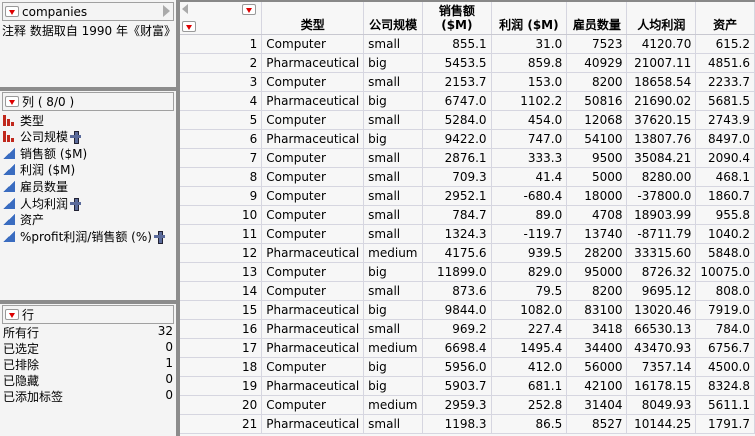 The width and height of the screenshot is (755, 436). What do you see at coordinates (661, 405) in the screenshot?
I see `cell: 8049.93` at bounding box center [661, 405].